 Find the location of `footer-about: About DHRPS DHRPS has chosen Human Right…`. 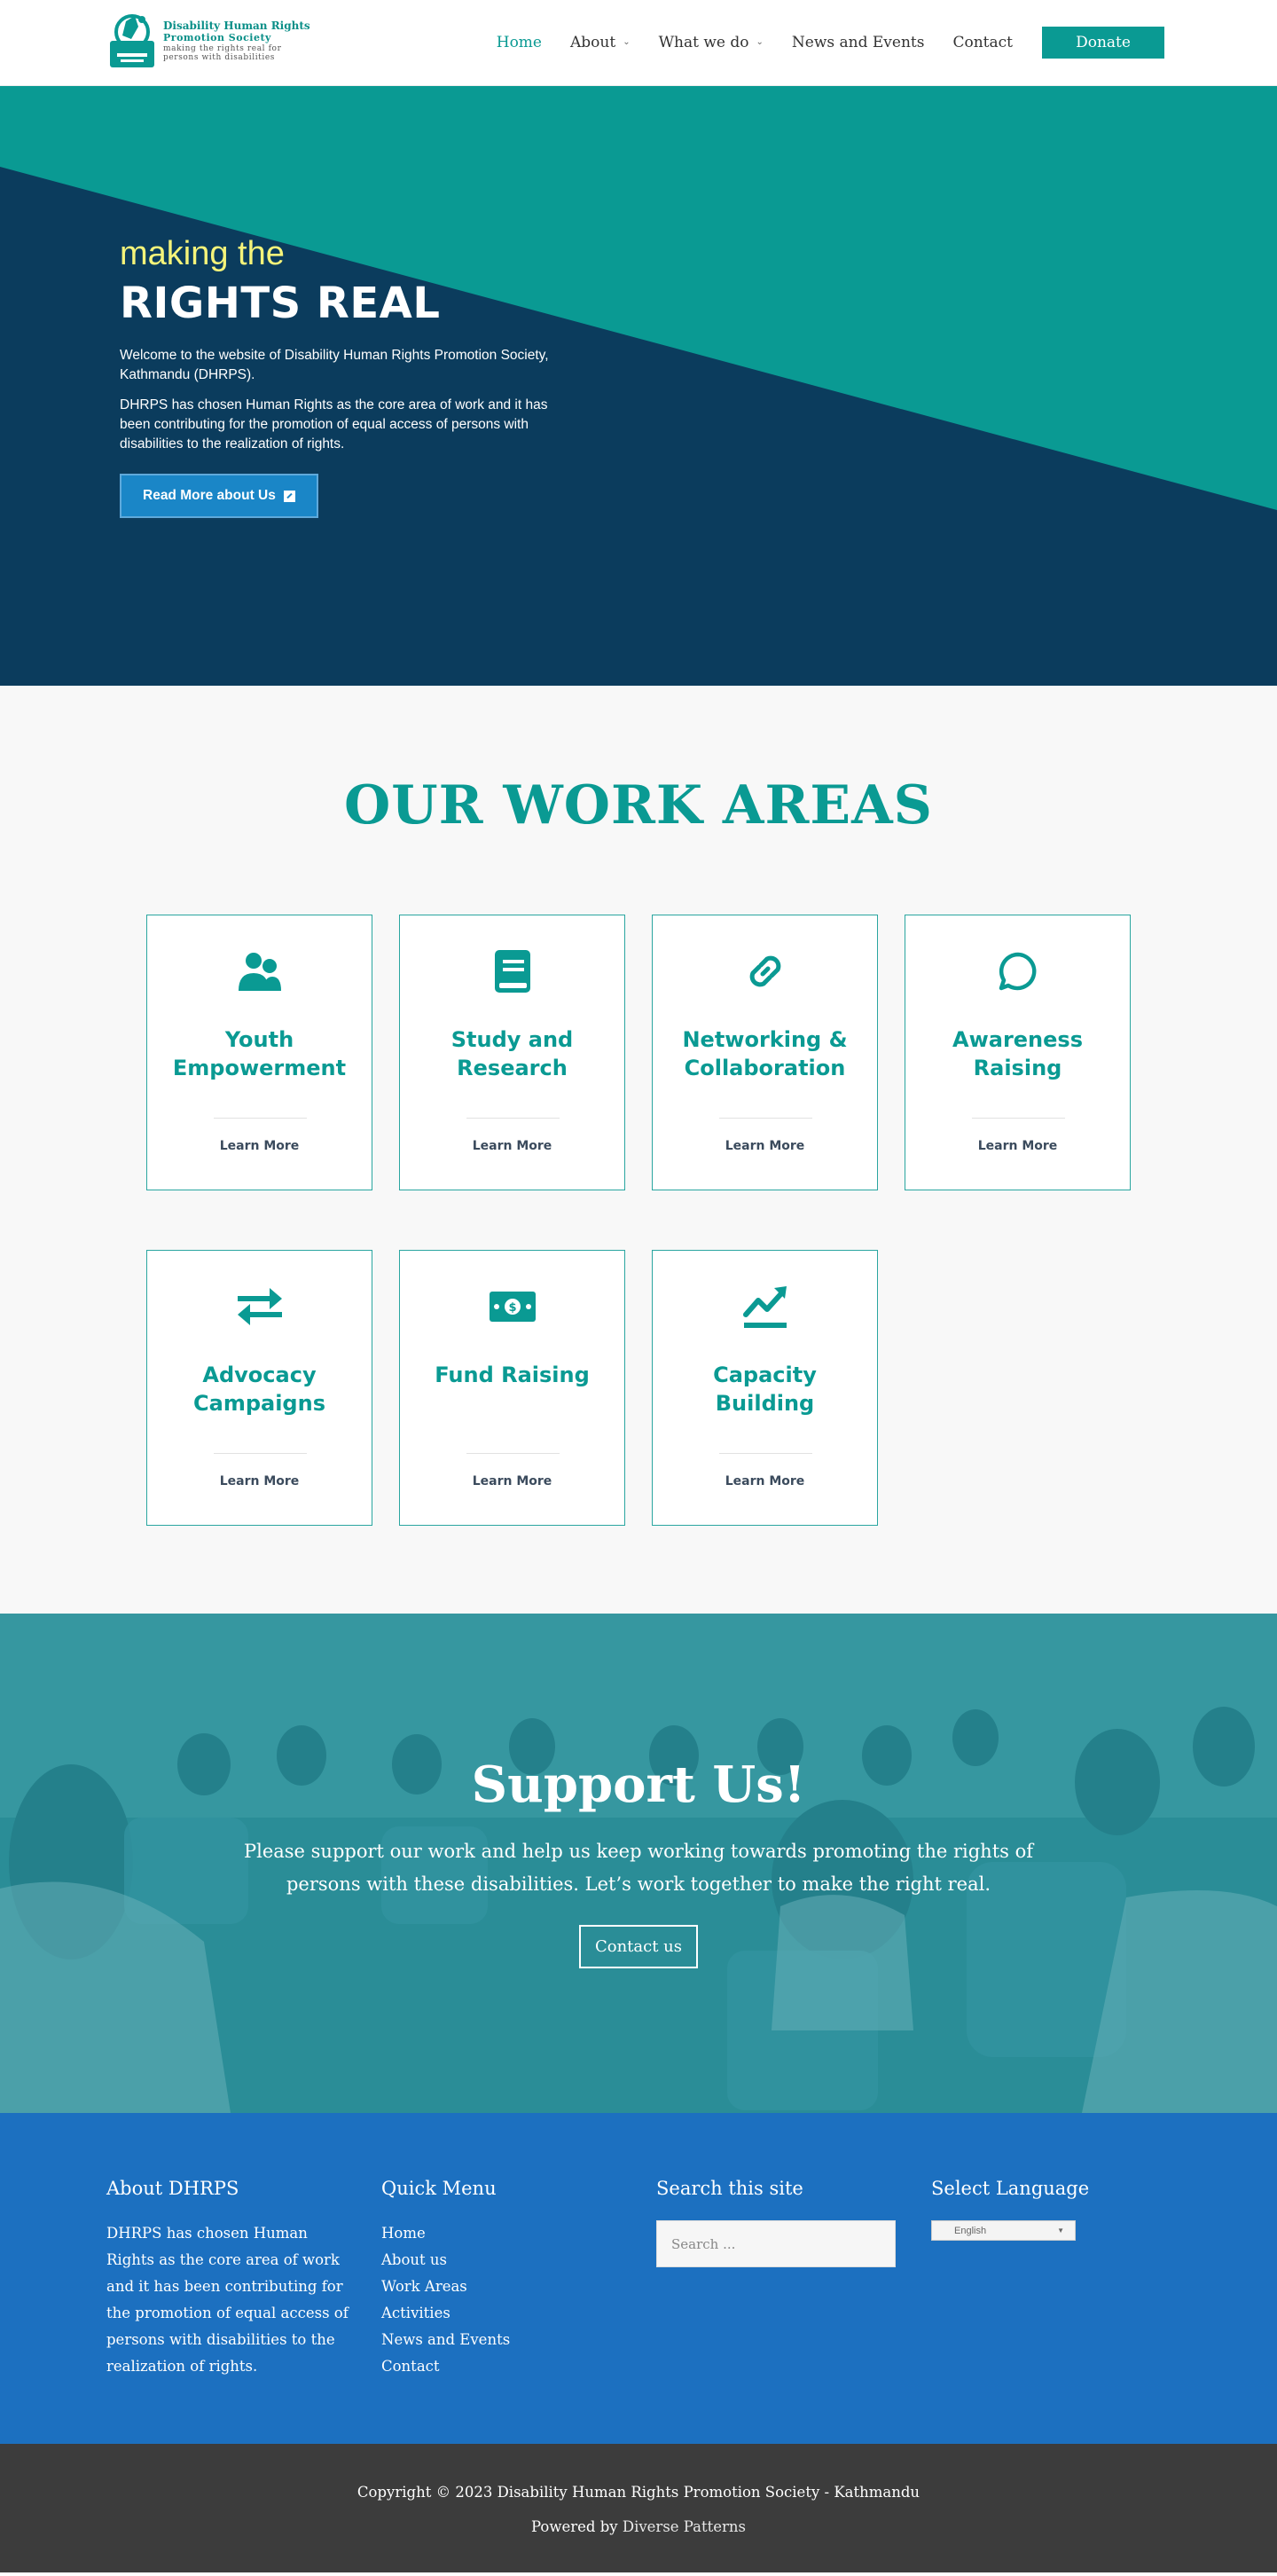

footer-about: About DHRPS DHRPS has chosen Human Right… is located at coordinates (230, 2279).